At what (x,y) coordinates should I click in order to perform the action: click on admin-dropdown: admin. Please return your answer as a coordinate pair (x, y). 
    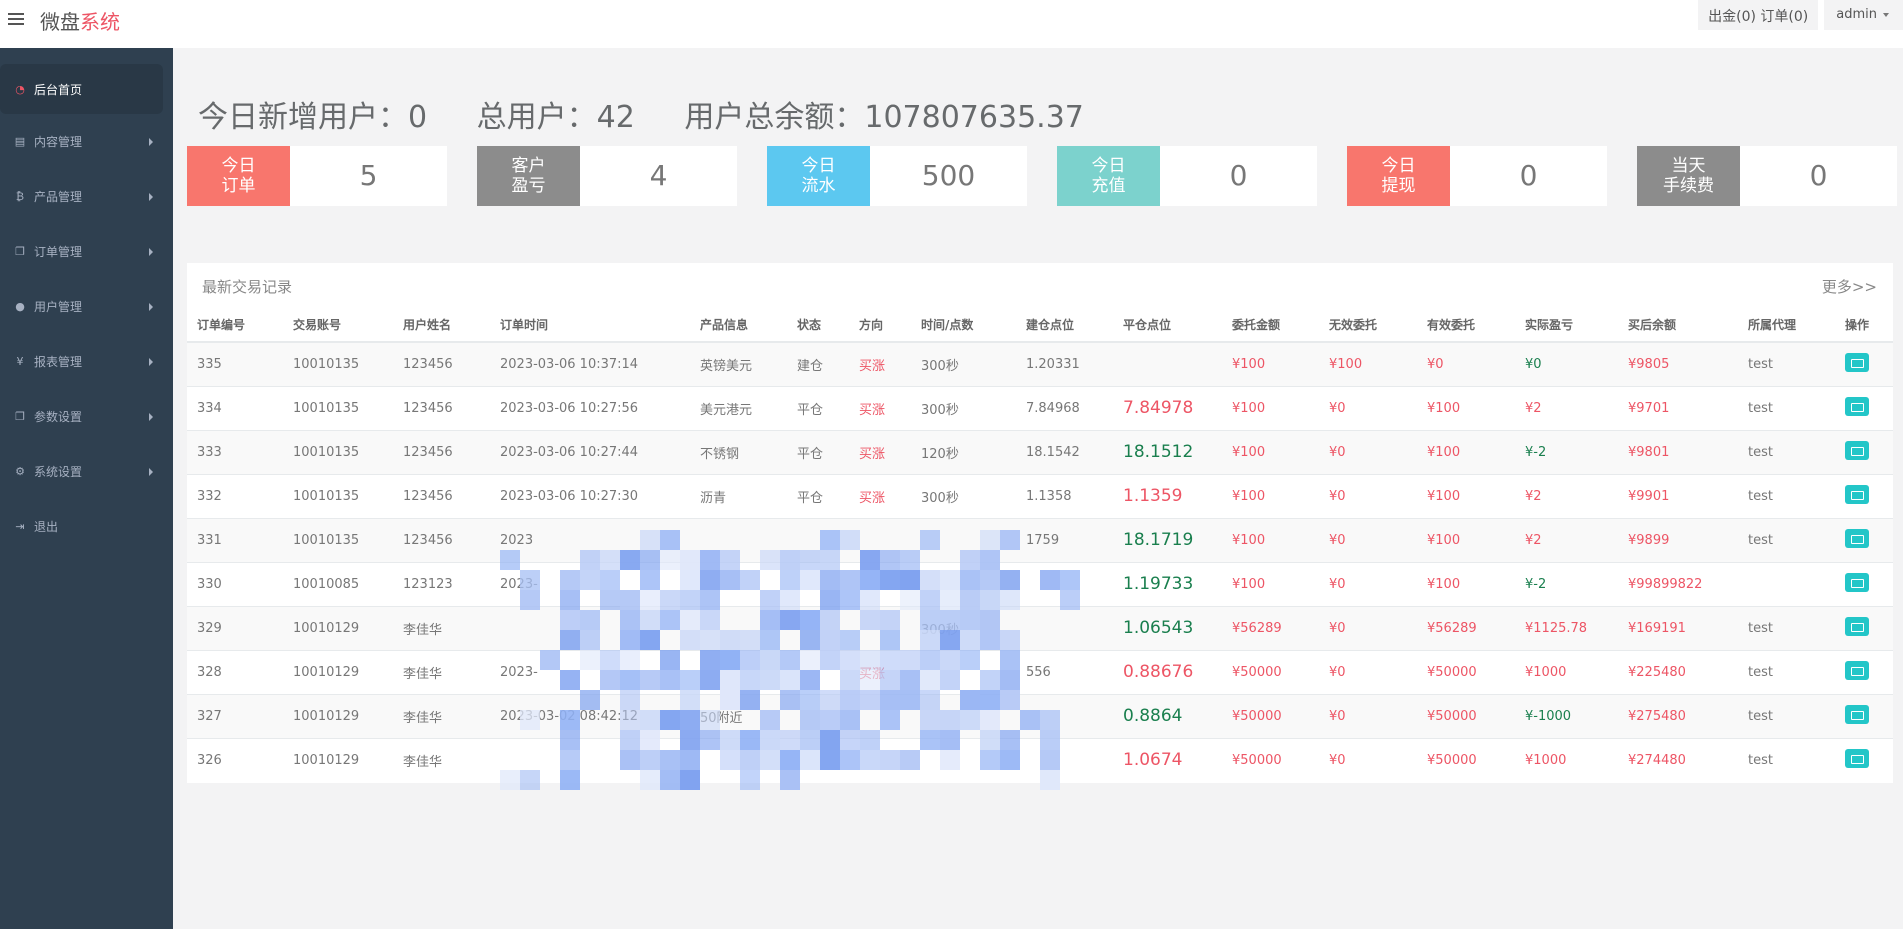
    Looking at the image, I should click on (1863, 15).